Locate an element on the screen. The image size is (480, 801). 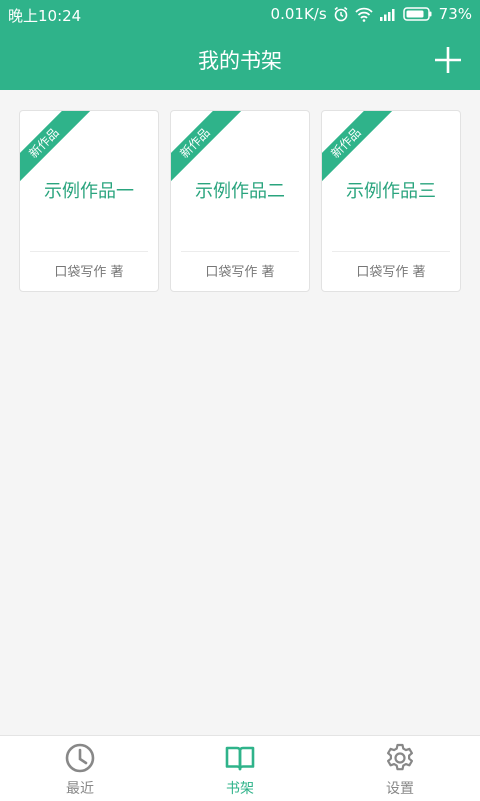
book-title: 示例作品一 is located at coordinates (89, 191).